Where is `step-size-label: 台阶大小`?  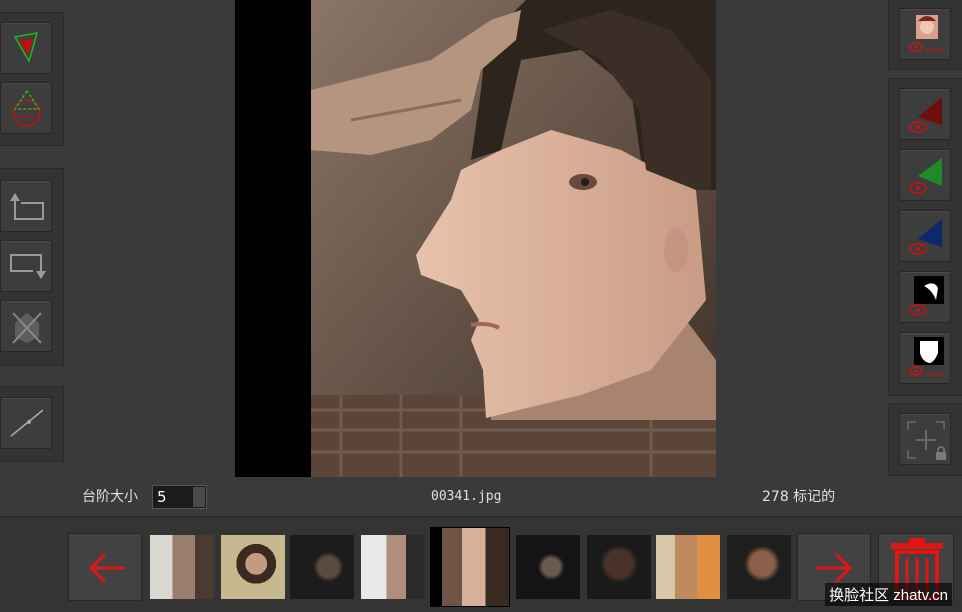
step-size-label: 台阶大小 is located at coordinates (110, 497).